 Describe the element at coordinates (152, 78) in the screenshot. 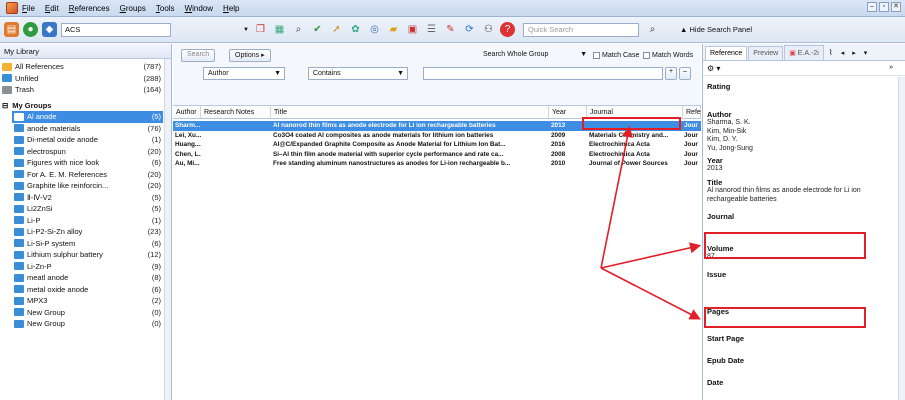

I see `group-count: (288)` at that location.